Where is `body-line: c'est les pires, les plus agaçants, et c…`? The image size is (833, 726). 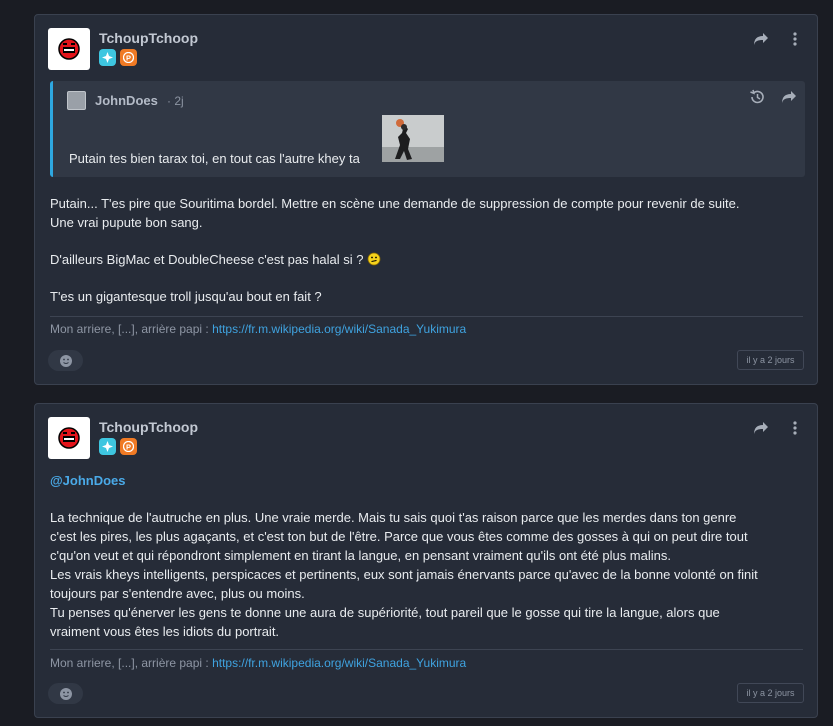 body-line: c'est les pires, les plus agaçants, et c… is located at coordinates (399, 536).